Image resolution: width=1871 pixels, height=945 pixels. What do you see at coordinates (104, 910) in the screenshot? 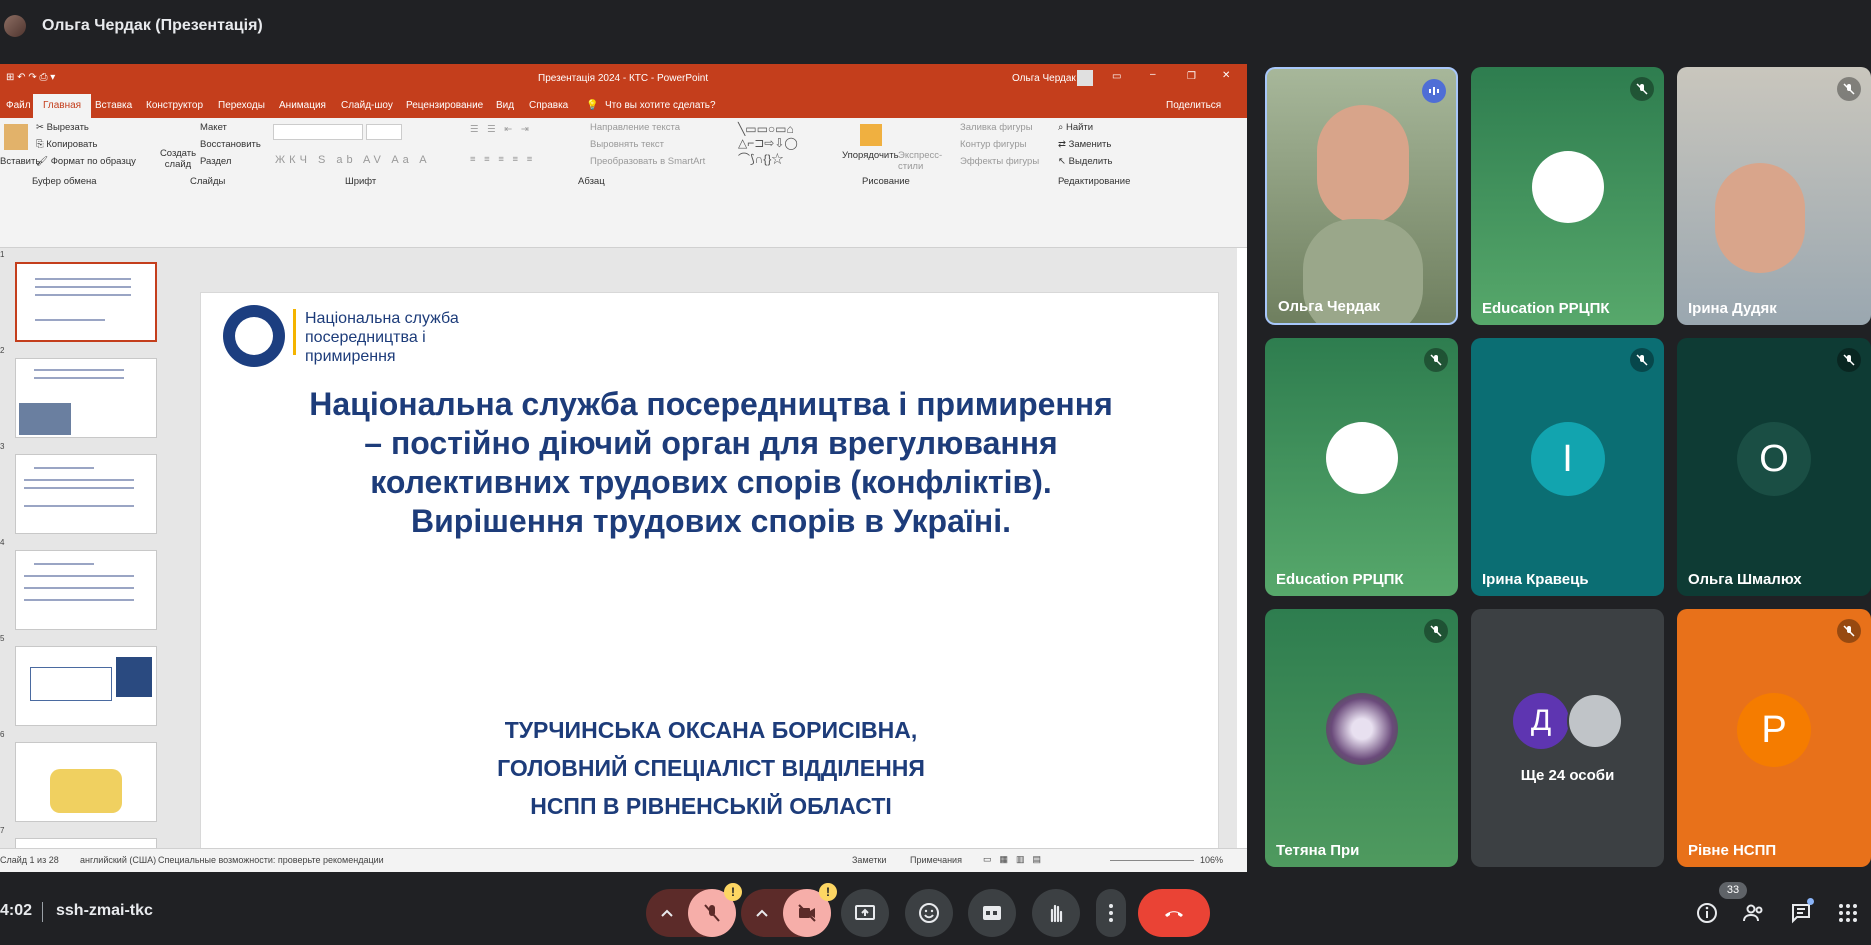
I see `meeting-code: ssh-zmai-tkc` at bounding box center [104, 910].